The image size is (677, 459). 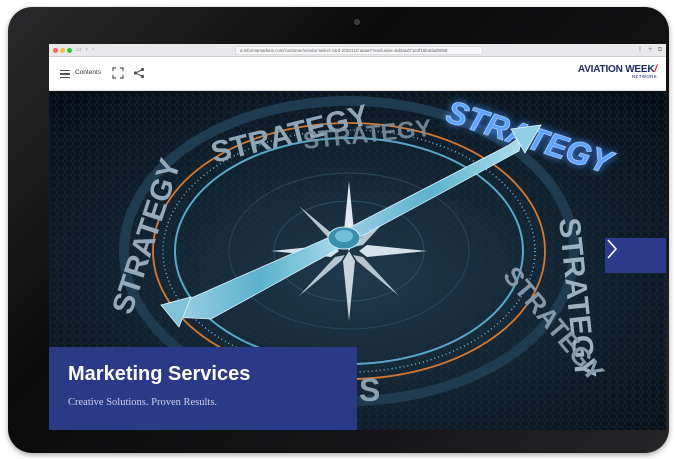 I want to click on share-icon, so click(x=139, y=73).